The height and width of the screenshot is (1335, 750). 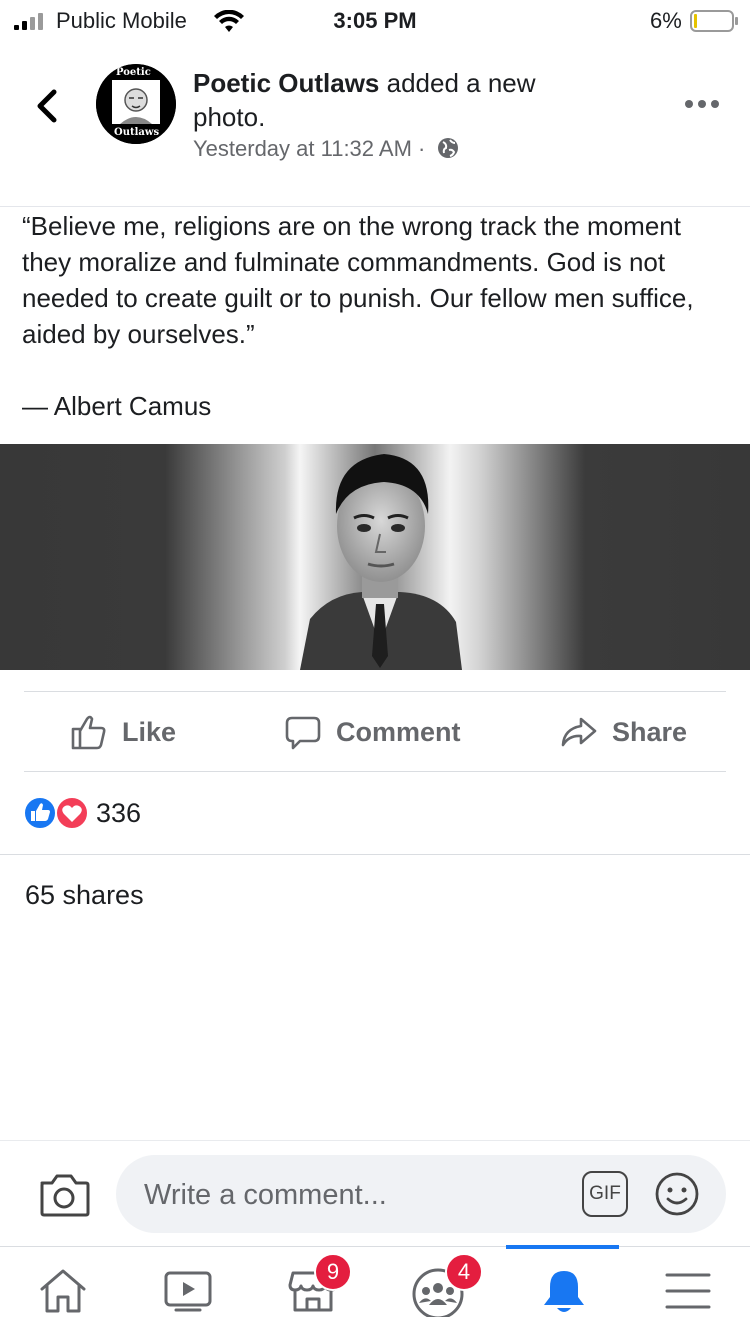 What do you see at coordinates (447, 148) in the screenshot?
I see `globe-icon` at bounding box center [447, 148].